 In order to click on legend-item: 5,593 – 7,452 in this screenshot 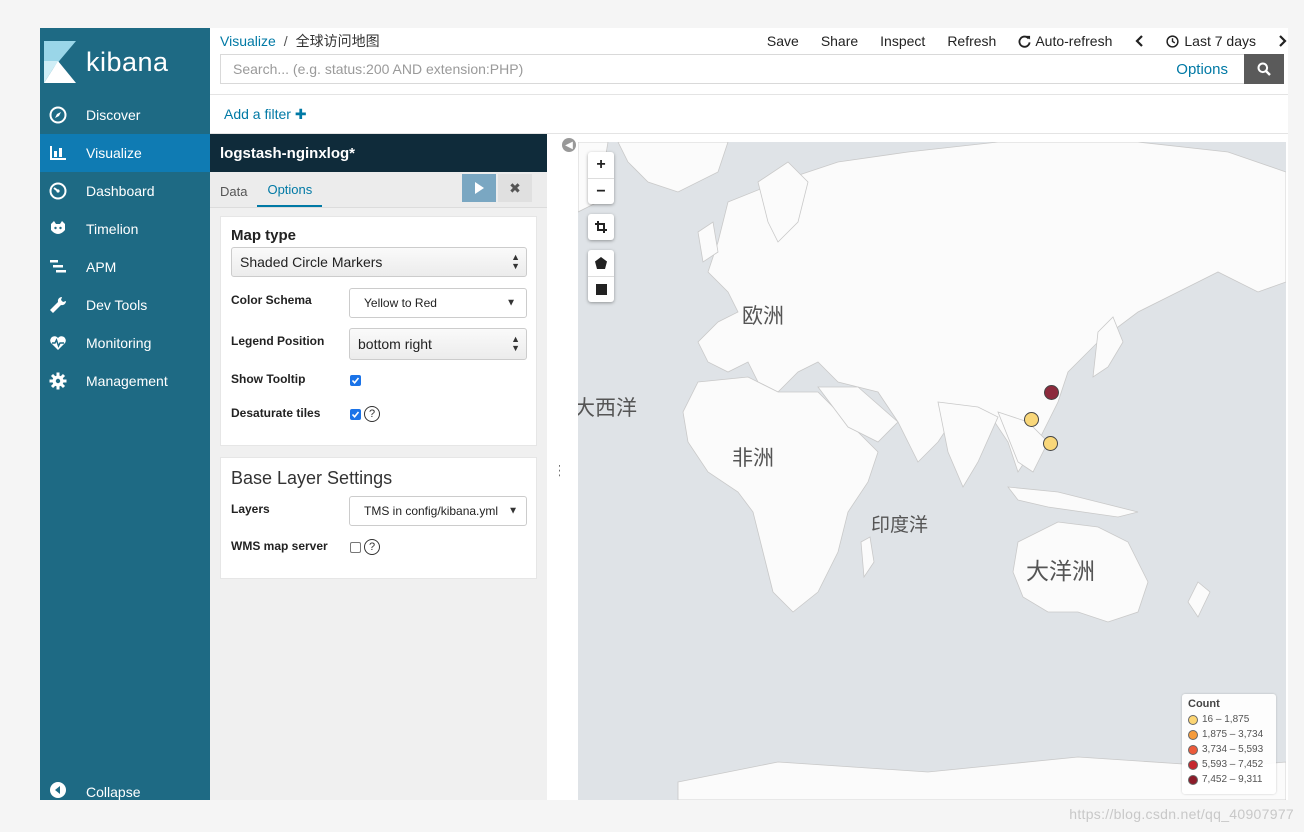, I will do `click(1229, 764)`.